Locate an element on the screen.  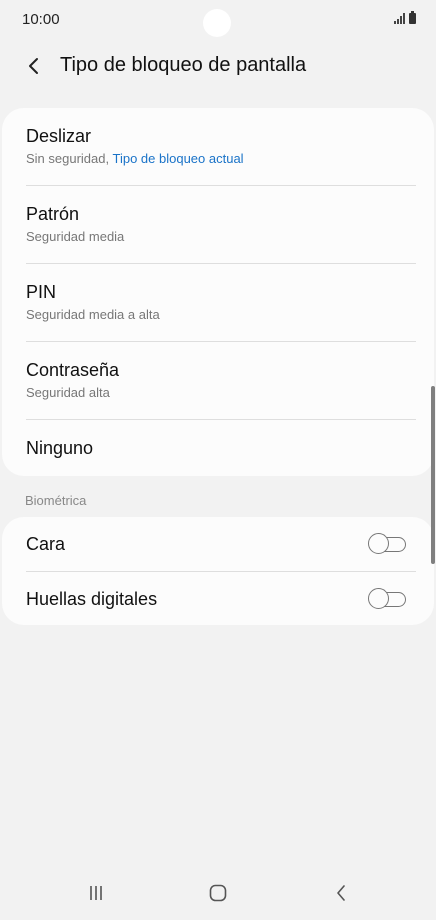
scrollbar is located at coordinates (433, 475).